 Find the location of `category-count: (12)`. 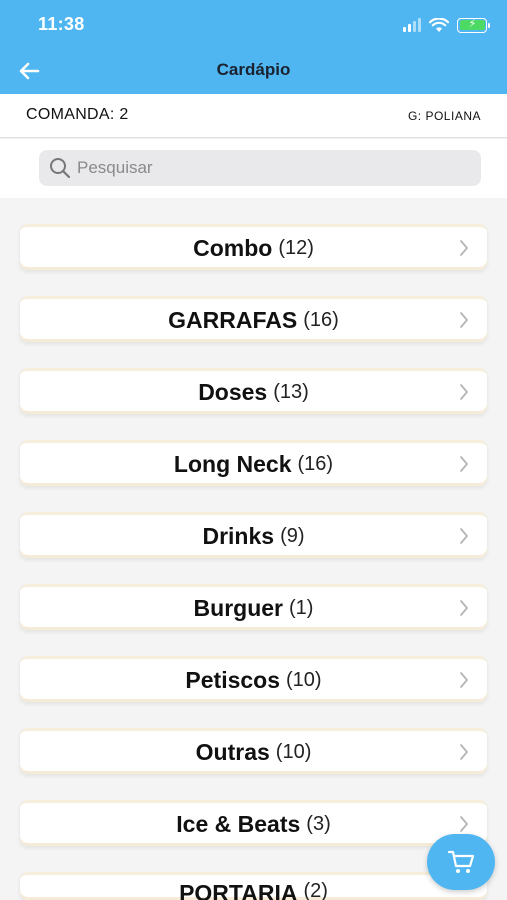

category-count: (12) is located at coordinates (296, 248).